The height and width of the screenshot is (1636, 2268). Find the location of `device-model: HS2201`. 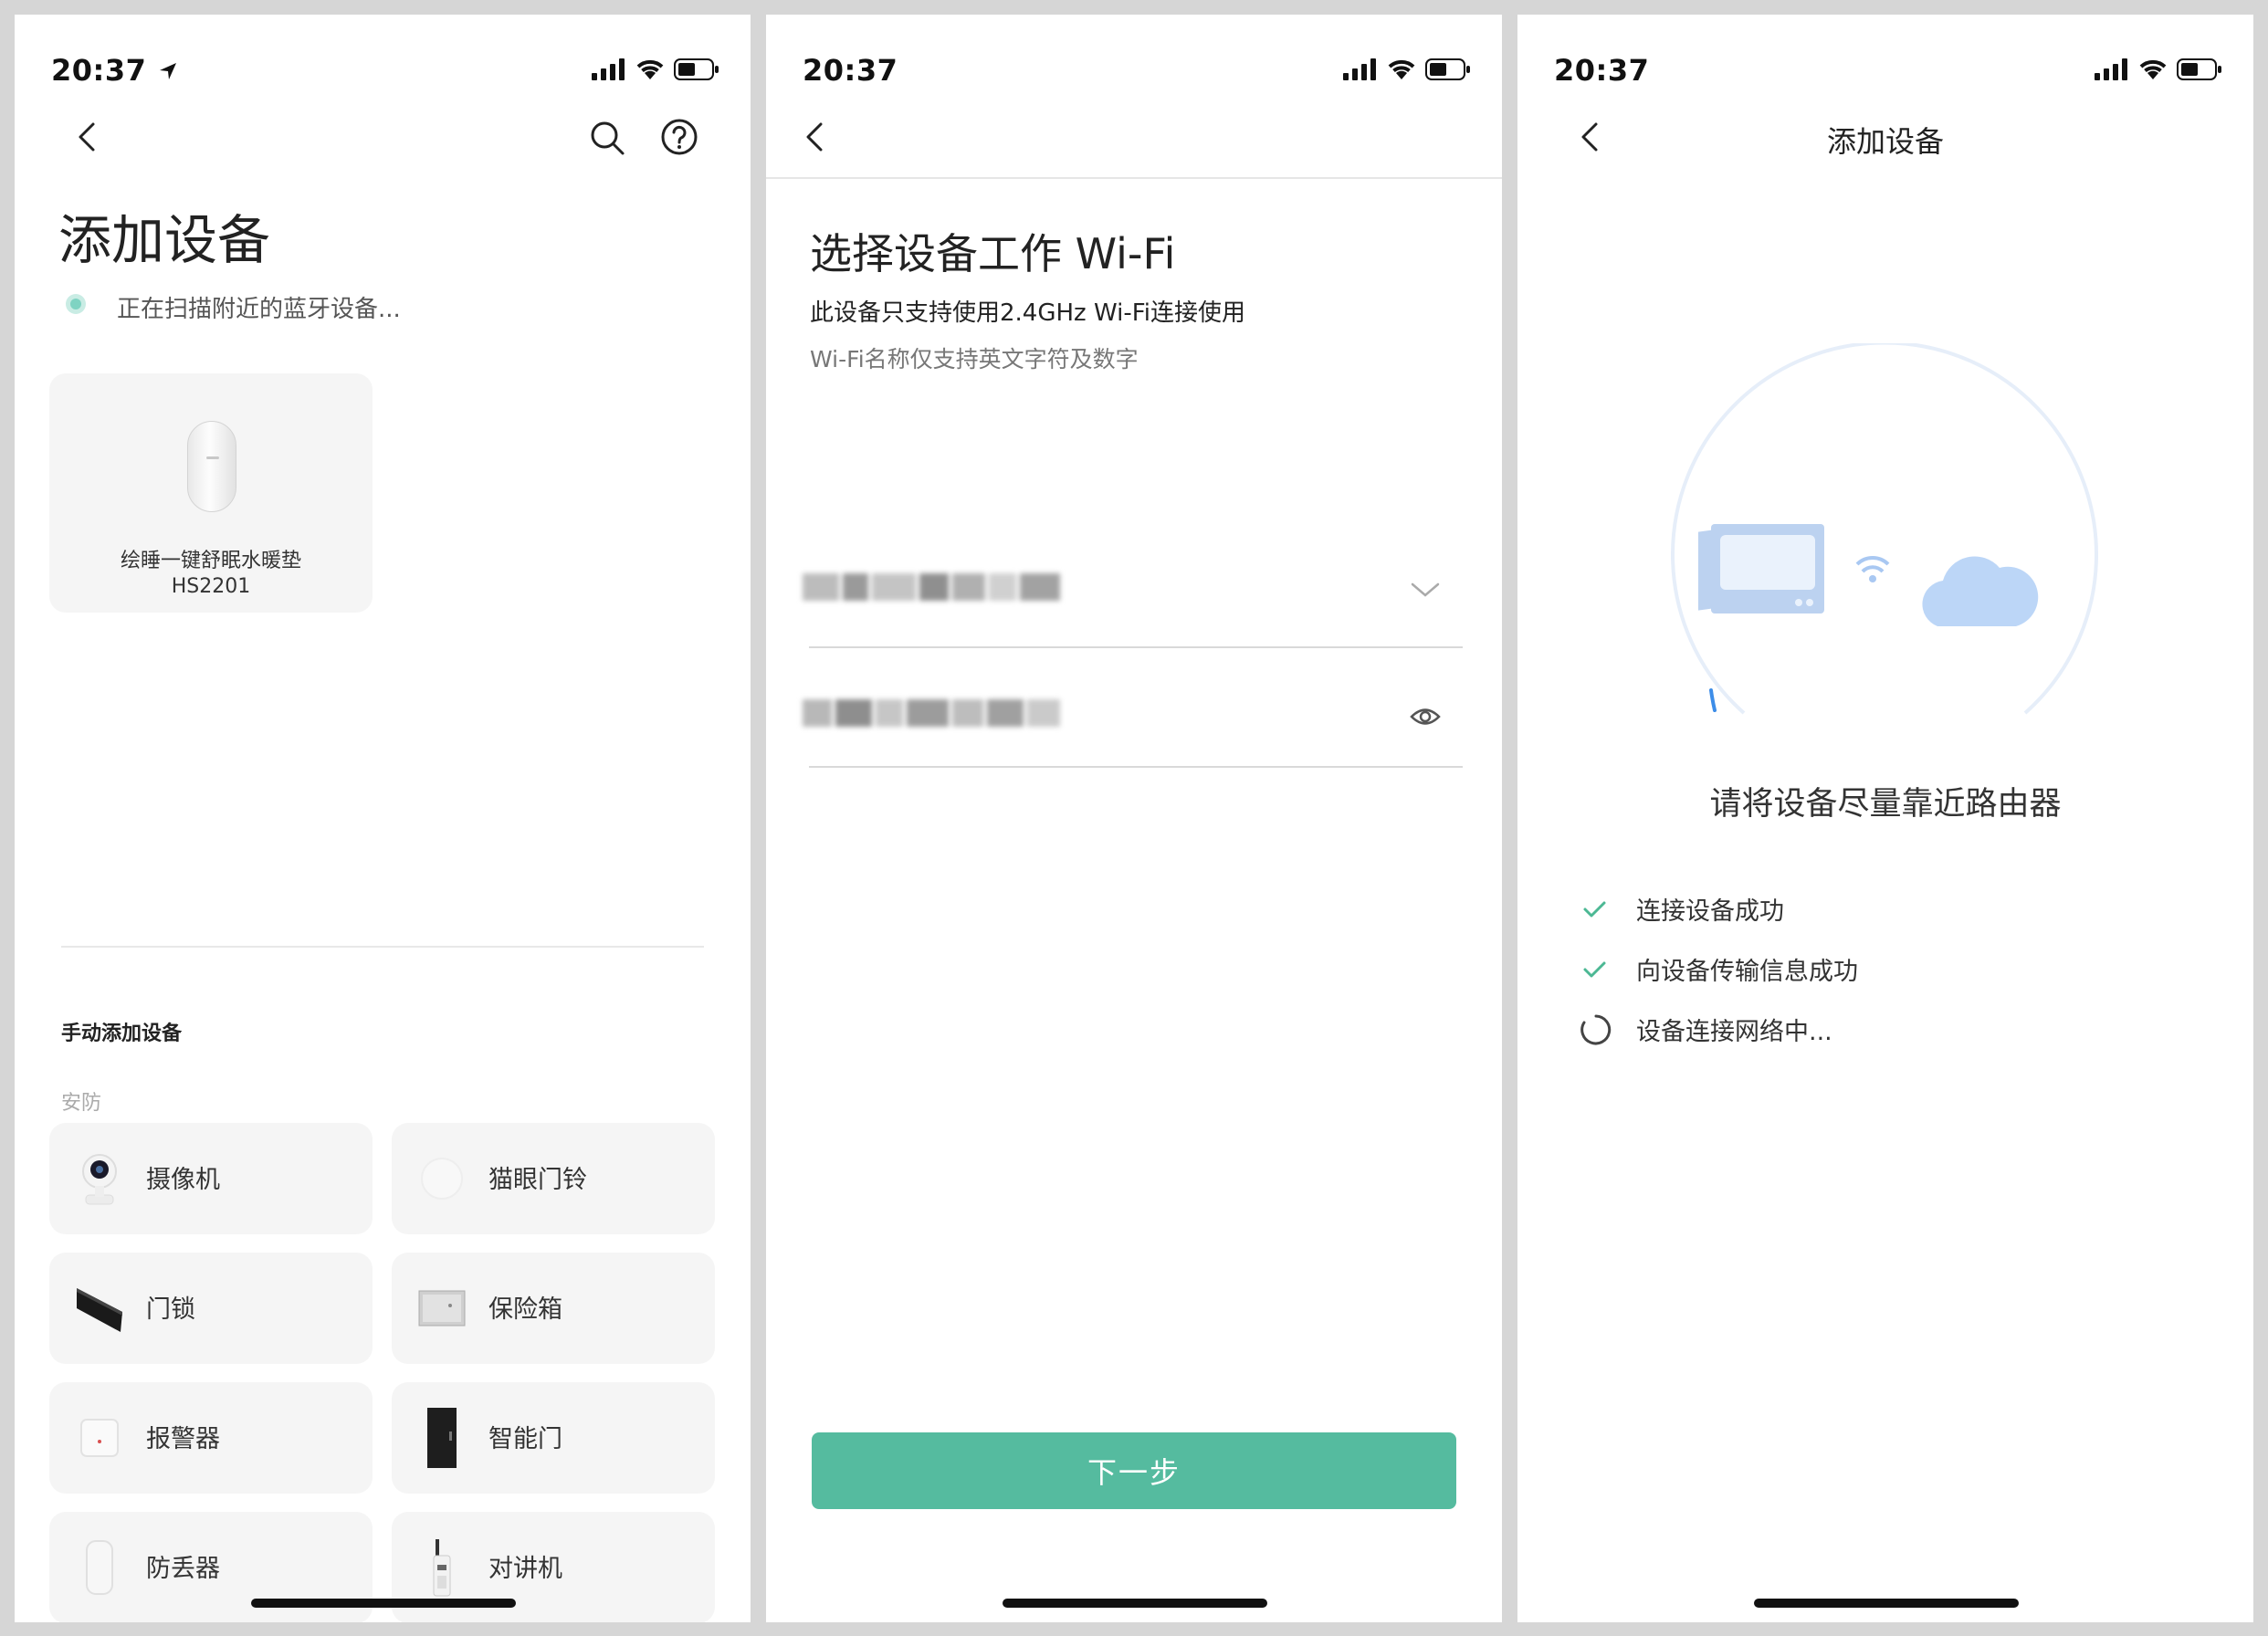

device-model: HS2201 is located at coordinates (211, 586).